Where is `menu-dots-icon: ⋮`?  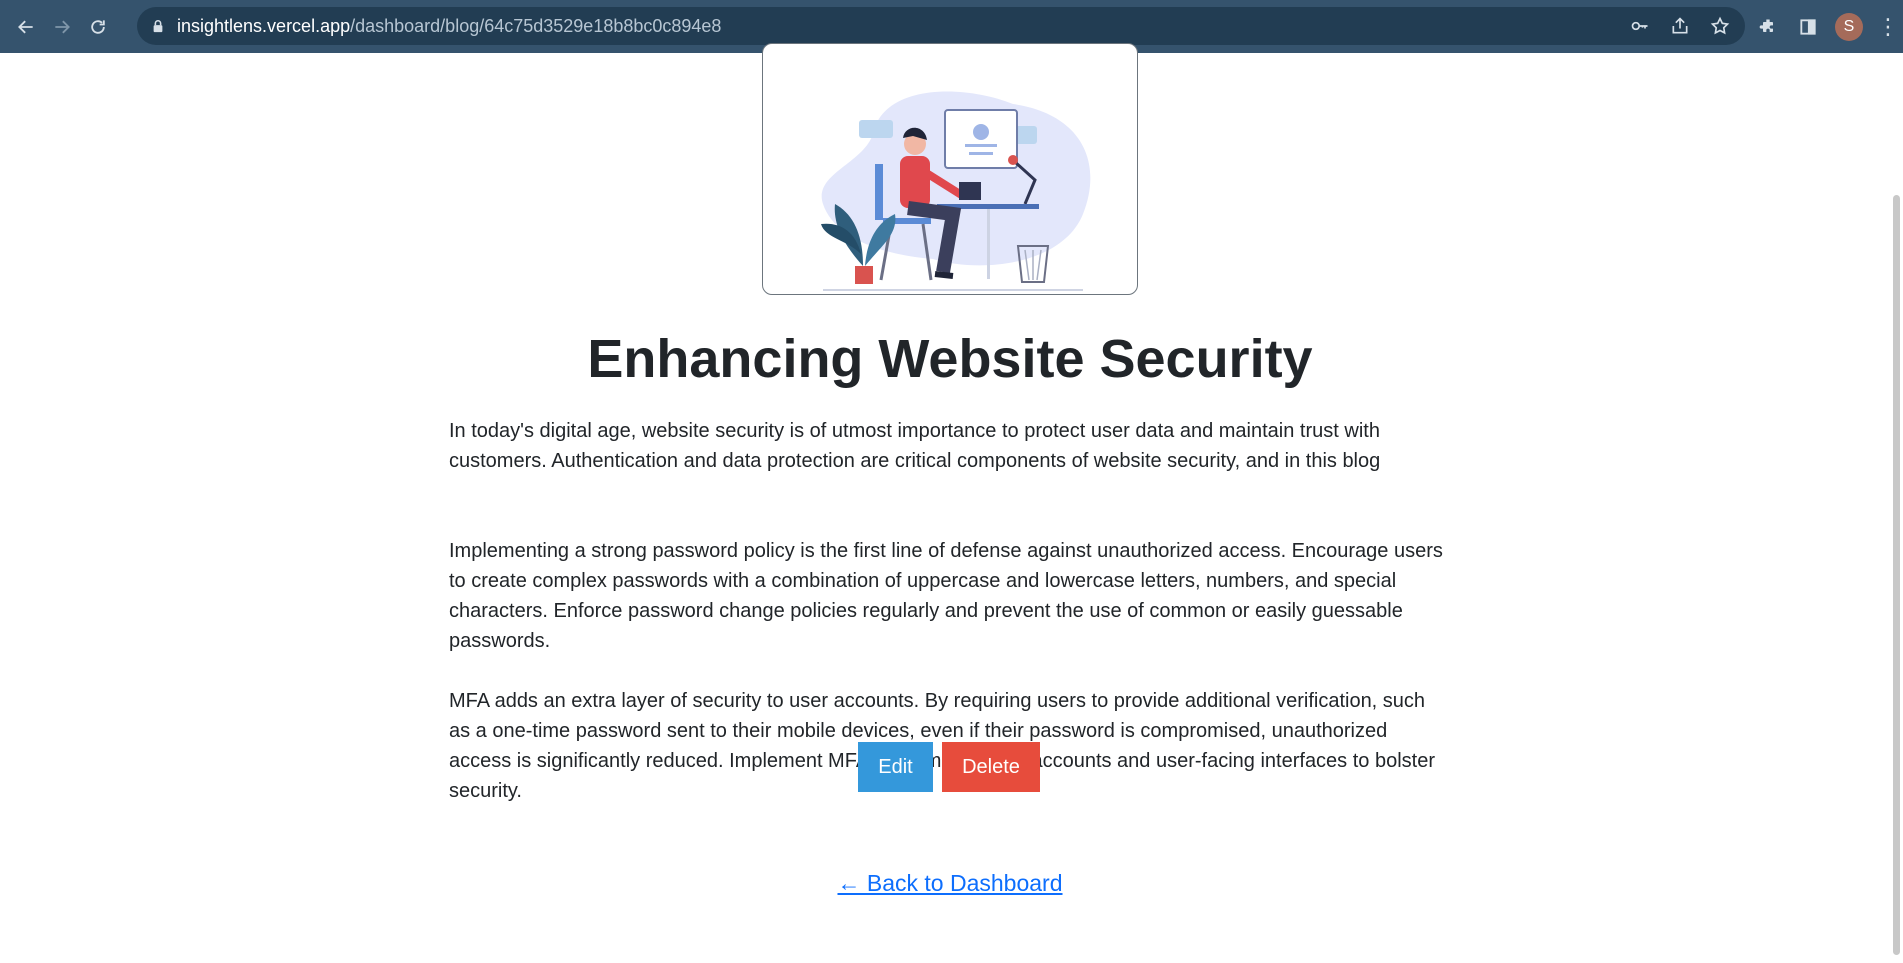 menu-dots-icon: ⋮ is located at coordinates (1888, 26).